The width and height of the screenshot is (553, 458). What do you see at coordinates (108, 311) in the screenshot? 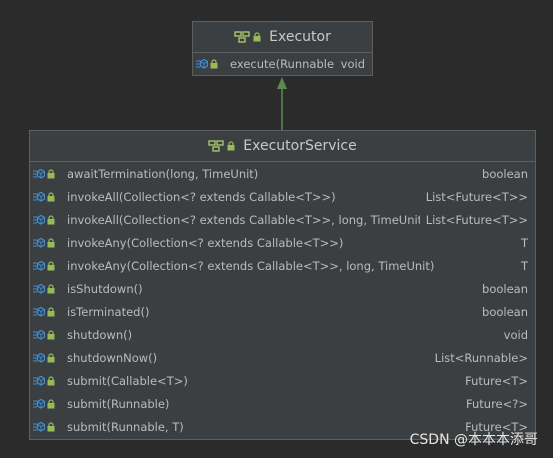
I see `method-signature: isTerminated()` at bounding box center [108, 311].